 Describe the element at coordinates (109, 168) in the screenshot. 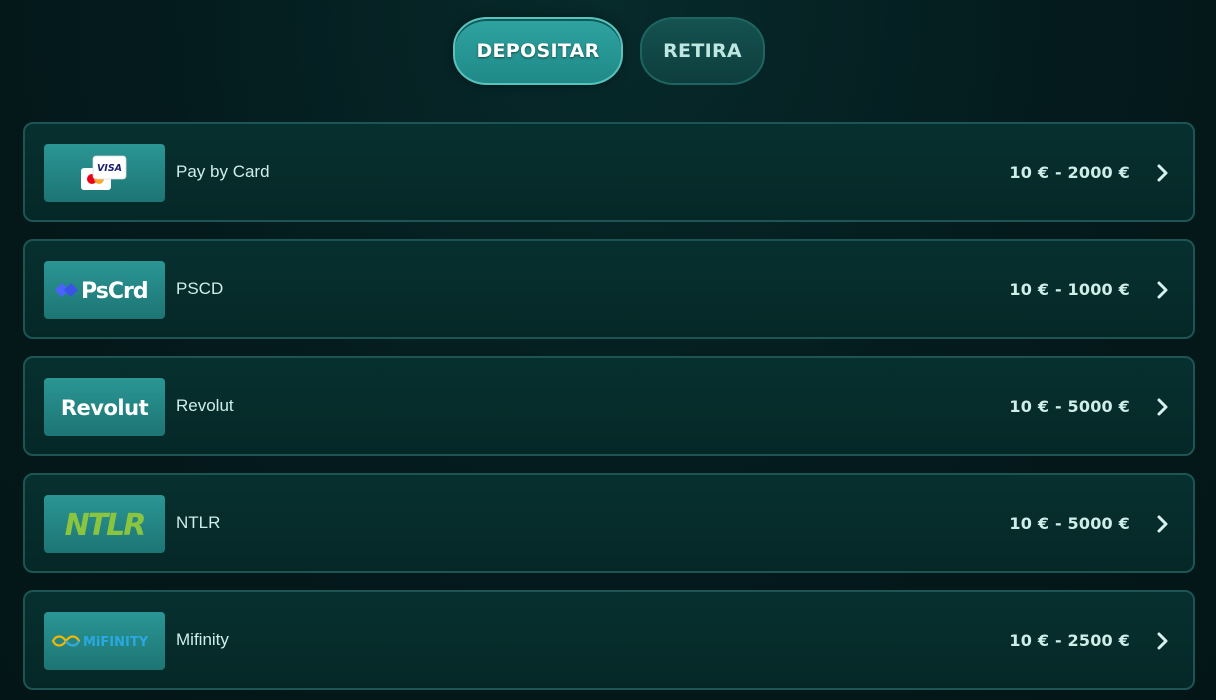

I see `svg-text: VISA` at that location.